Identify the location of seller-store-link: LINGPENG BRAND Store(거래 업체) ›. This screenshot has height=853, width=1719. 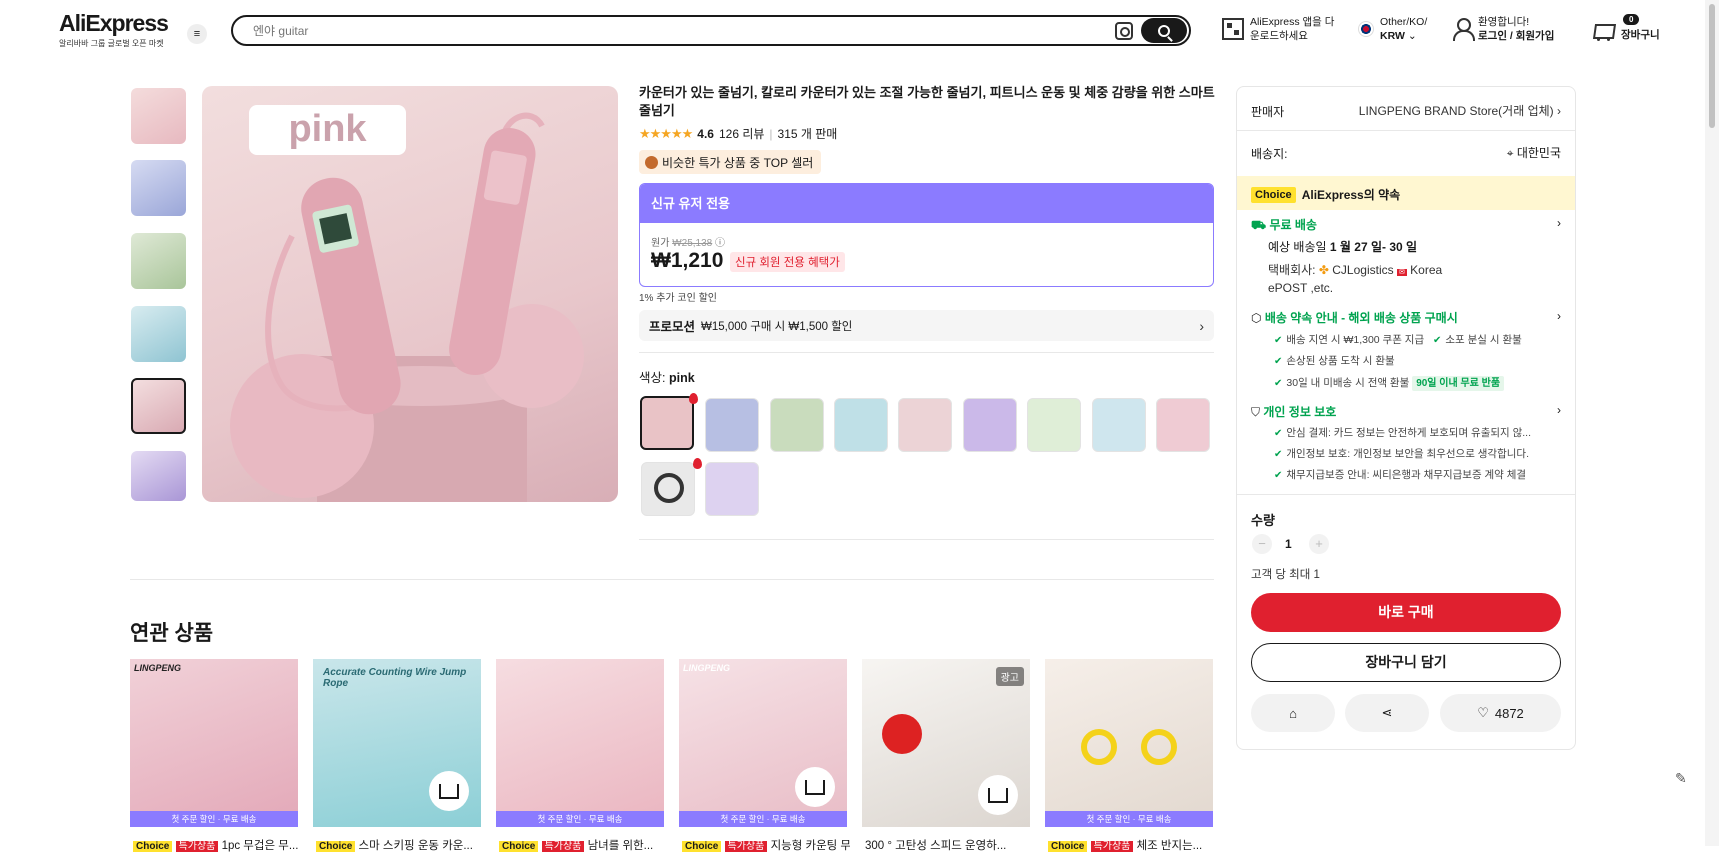
(1451, 110).